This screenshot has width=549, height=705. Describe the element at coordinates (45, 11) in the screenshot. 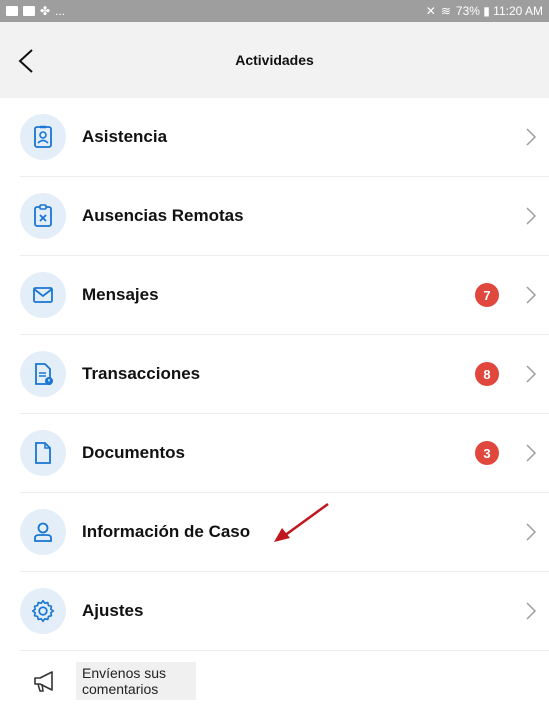

I see `app-notification-icon: ✤` at that location.